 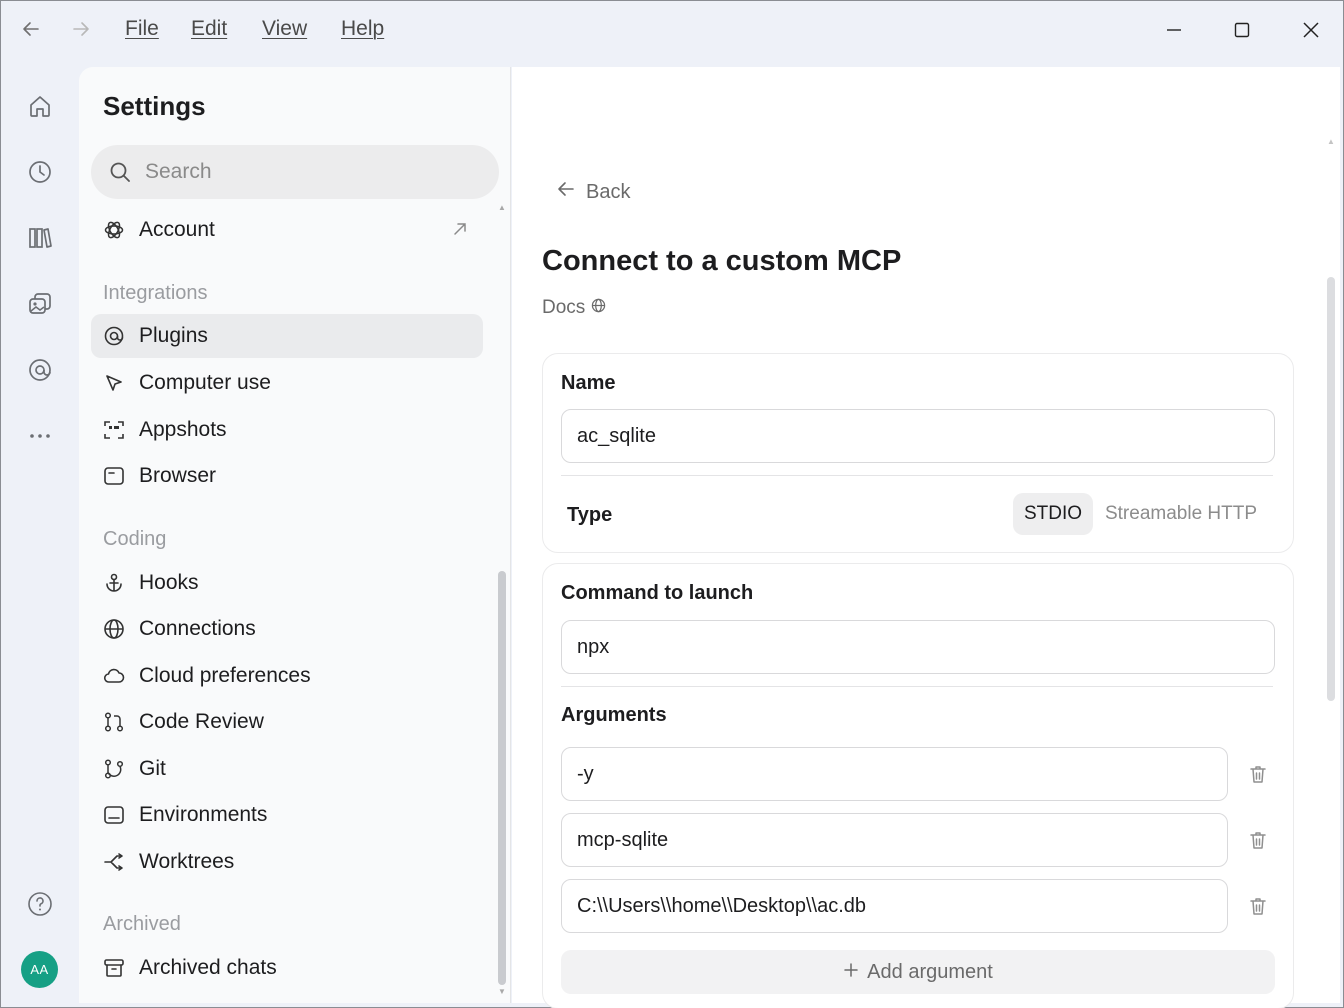 I want to click on pull-request-icon, so click(x=114, y=722).